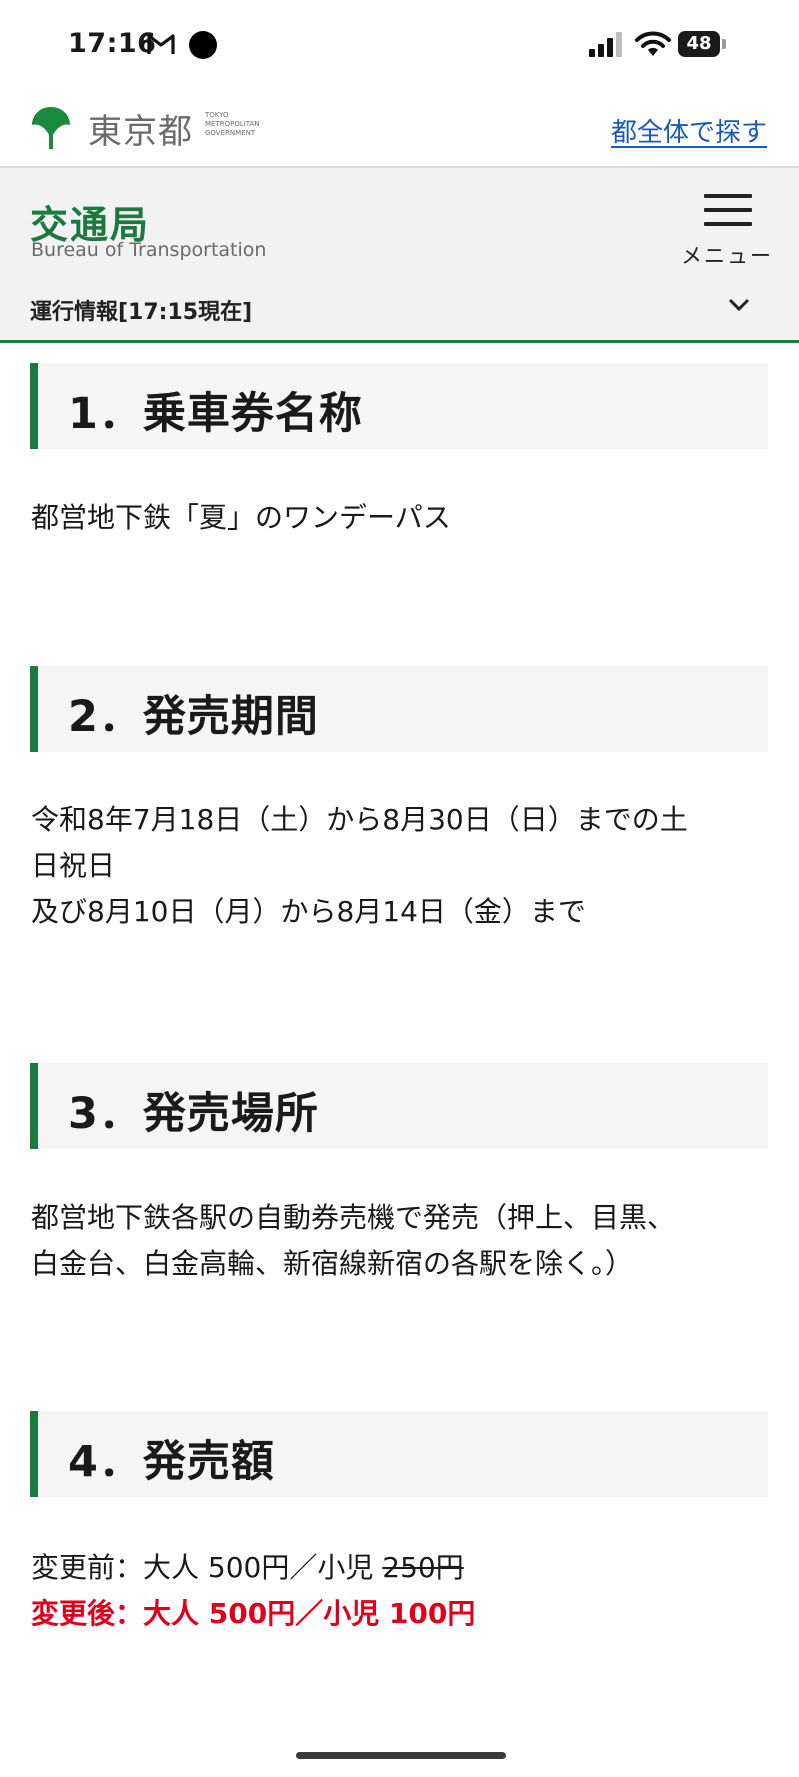 Image resolution: width=799 pixels, height=1777 pixels. Describe the element at coordinates (401, 1591) in the screenshot. I see `section-body-price: 変更前：大人 500円／小児 250円 変更後：大人 500円／小児 100円` at that location.